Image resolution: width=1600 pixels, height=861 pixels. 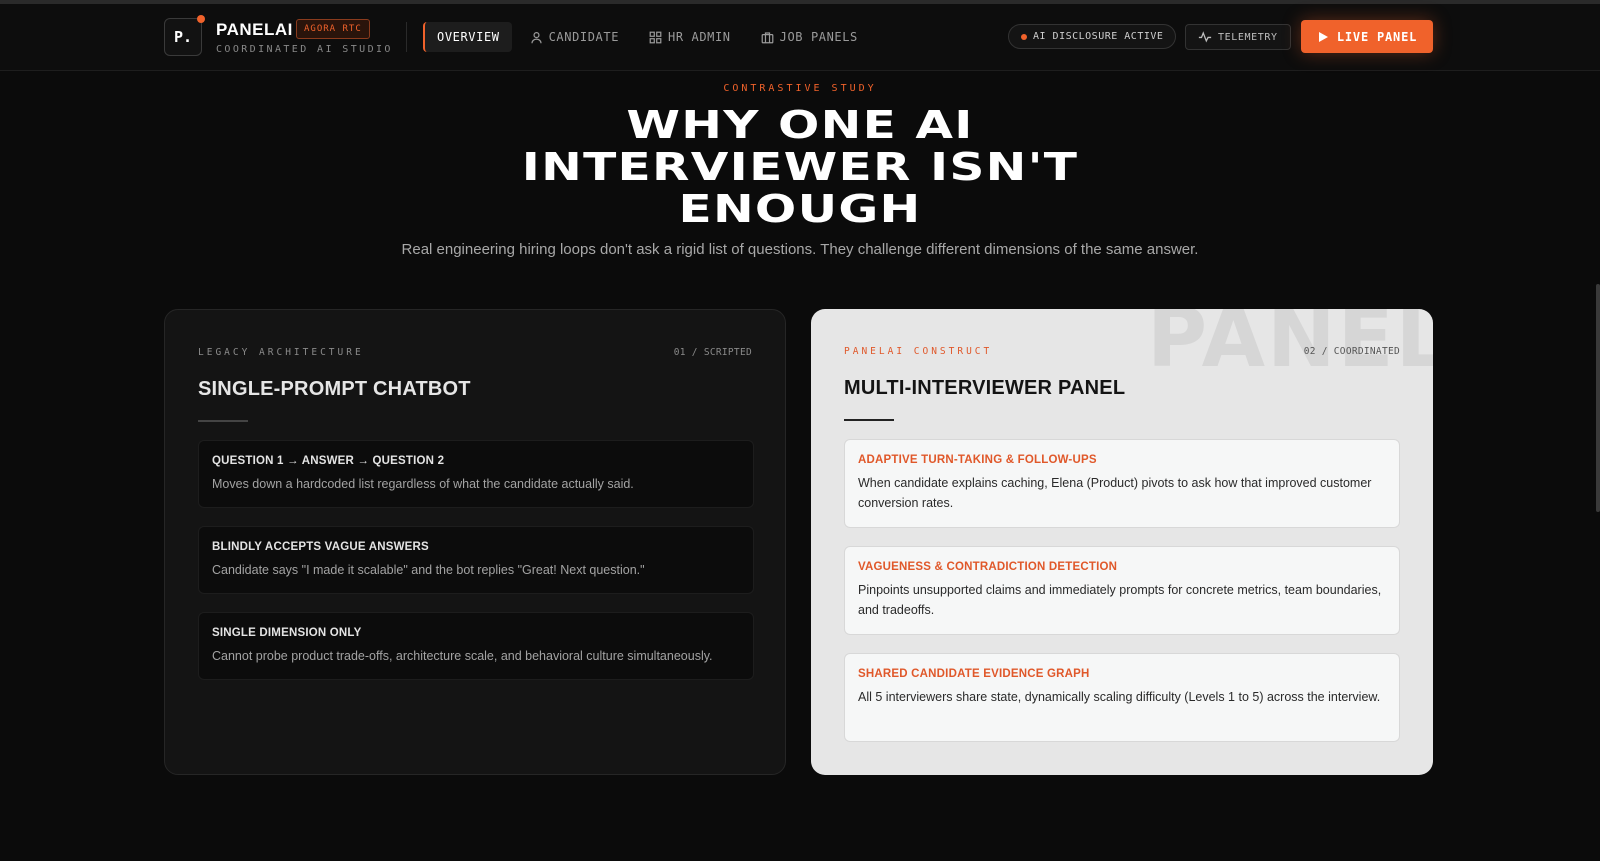 What do you see at coordinates (328, 461) in the screenshot?
I see `item-title: QUESTION 1 → ANSWER → QUESTION 2` at bounding box center [328, 461].